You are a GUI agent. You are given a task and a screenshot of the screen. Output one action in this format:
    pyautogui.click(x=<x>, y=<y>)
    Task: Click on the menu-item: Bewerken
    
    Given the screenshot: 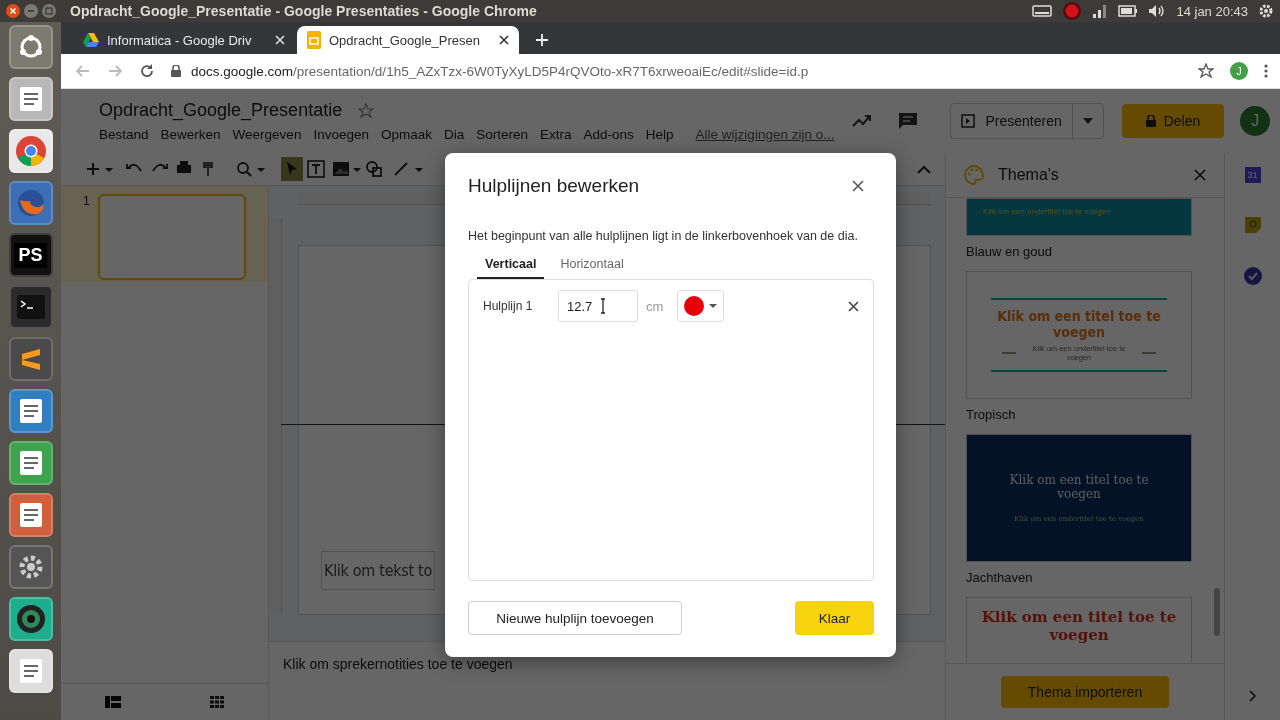 What is the action you would take?
    pyautogui.click(x=190, y=134)
    